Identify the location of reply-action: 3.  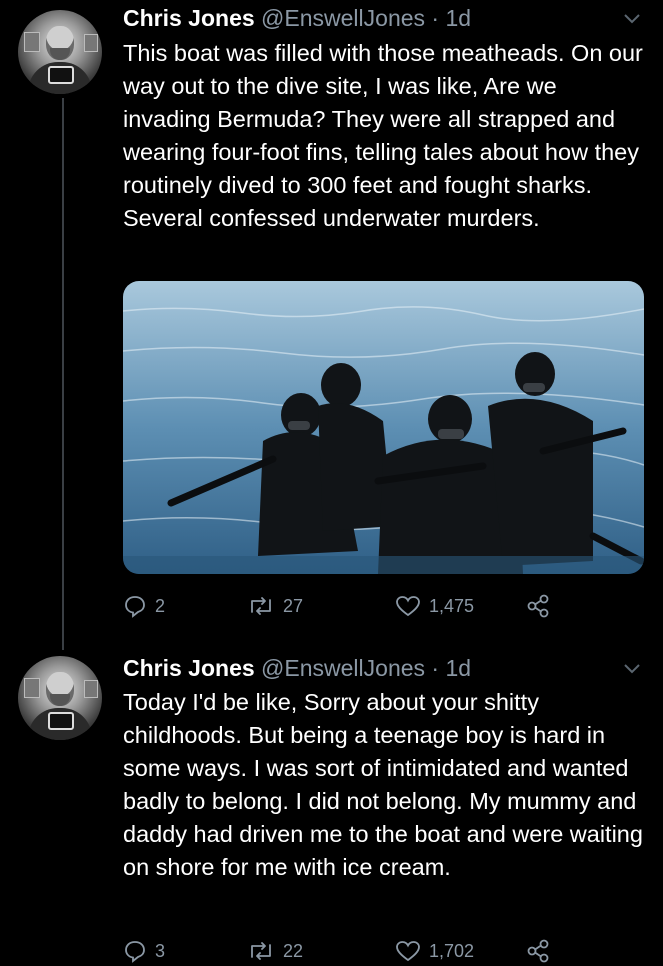
(144, 951).